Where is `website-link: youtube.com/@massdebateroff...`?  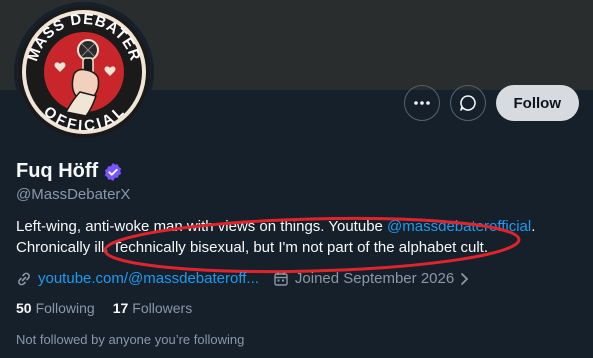 website-link: youtube.com/@massdebateroff... is located at coordinates (148, 278).